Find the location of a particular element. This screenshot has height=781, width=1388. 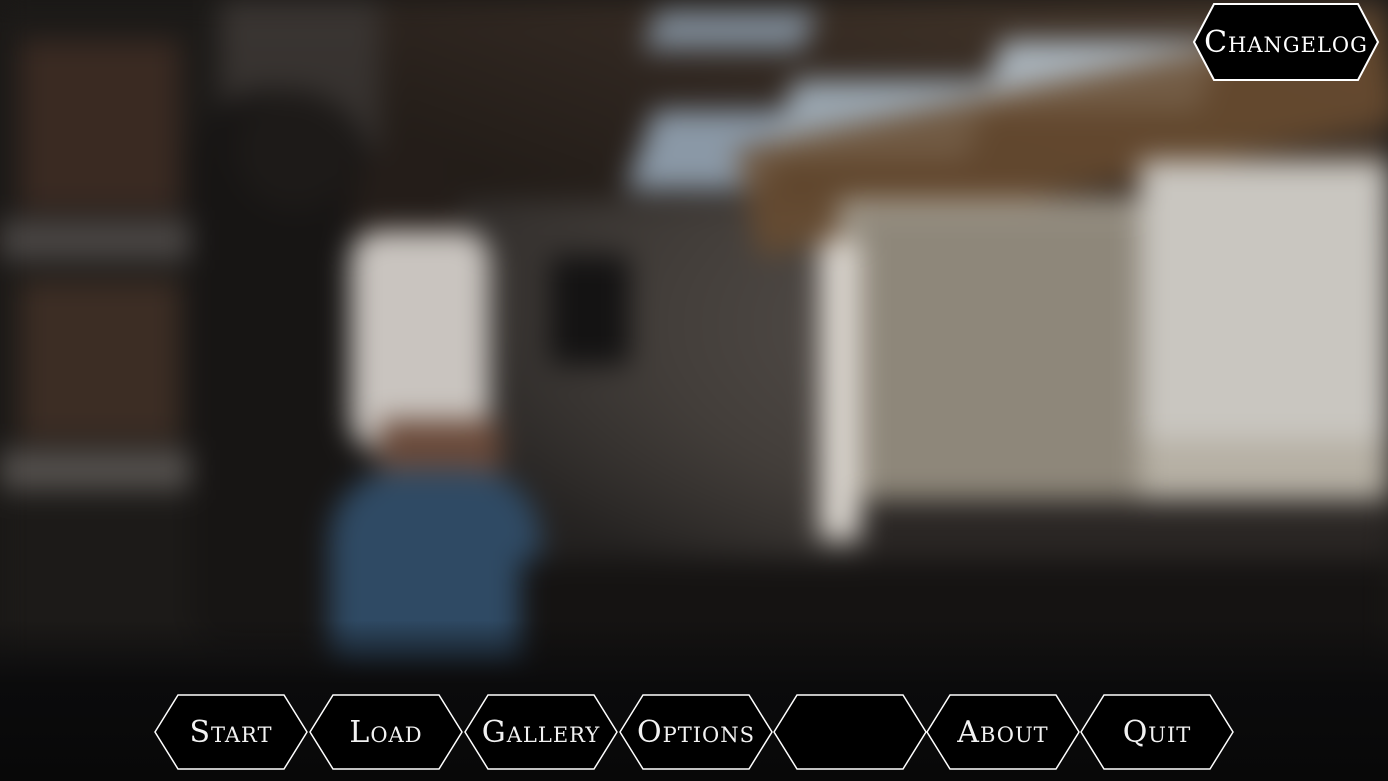

load-label: Load is located at coordinates (386, 732).